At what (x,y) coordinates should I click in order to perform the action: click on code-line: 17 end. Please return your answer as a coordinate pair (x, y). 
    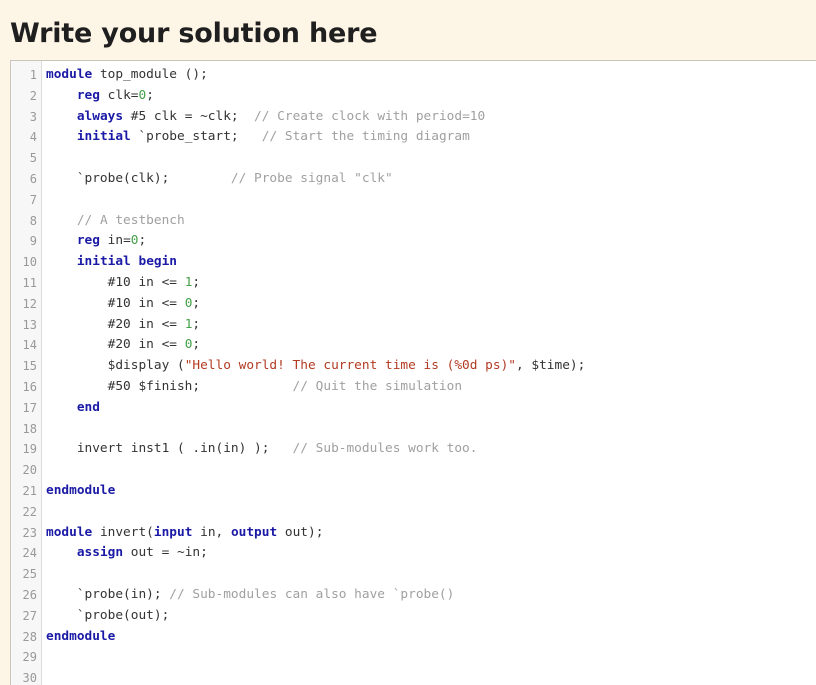
    Looking at the image, I should click on (413, 408).